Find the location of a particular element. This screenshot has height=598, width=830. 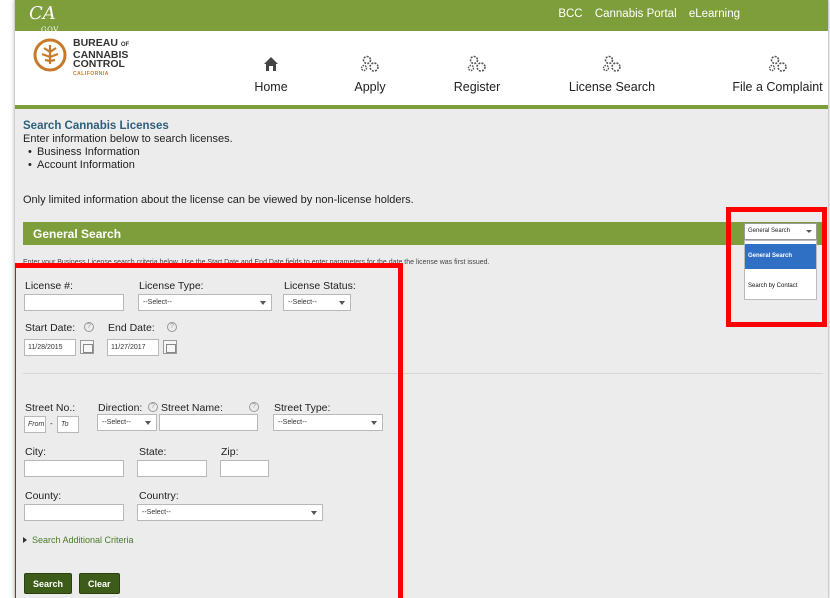

top-link-bcc: BCC is located at coordinates (570, 14).